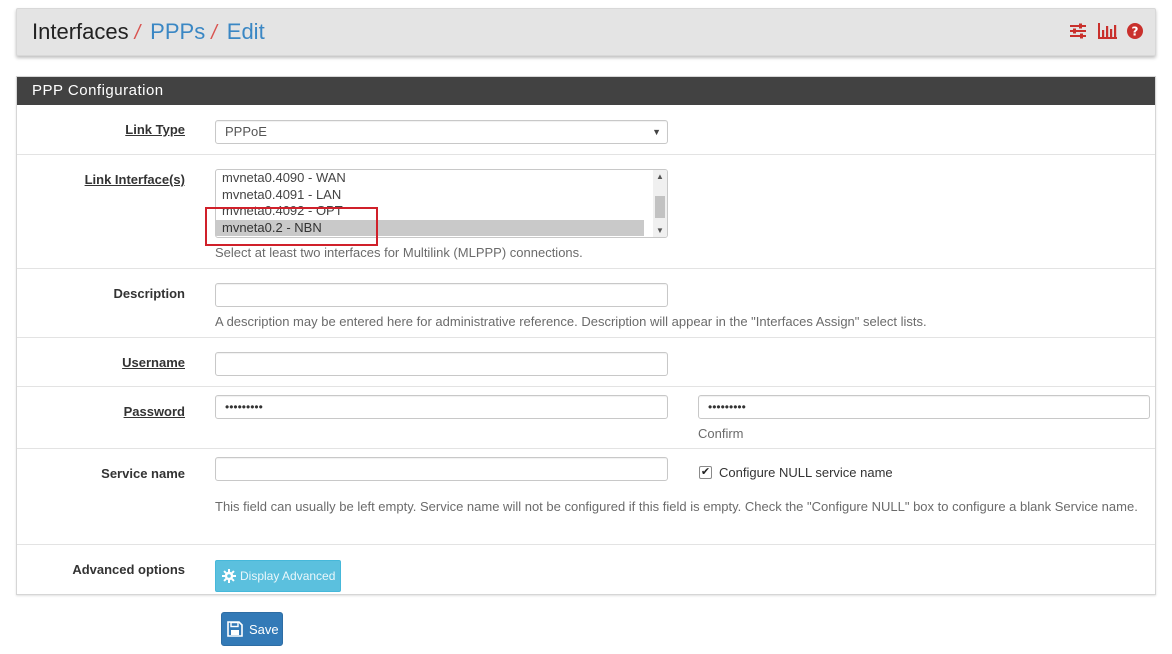 Image resolution: width=1172 pixels, height=654 pixels. I want to click on scroll-down-icon: ▼, so click(660, 230).